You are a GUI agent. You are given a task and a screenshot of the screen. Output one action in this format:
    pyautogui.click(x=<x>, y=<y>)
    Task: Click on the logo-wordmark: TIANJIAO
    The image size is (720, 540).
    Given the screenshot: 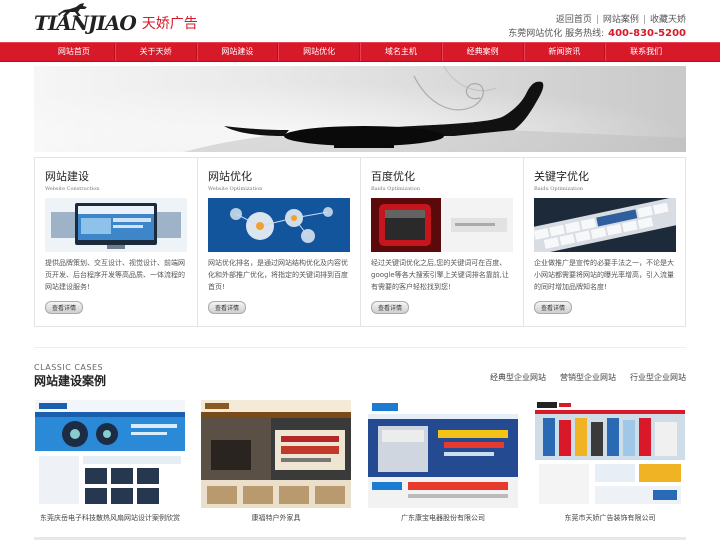 What is the action you would take?
    pyautogui.click(x=85, y=19)
    